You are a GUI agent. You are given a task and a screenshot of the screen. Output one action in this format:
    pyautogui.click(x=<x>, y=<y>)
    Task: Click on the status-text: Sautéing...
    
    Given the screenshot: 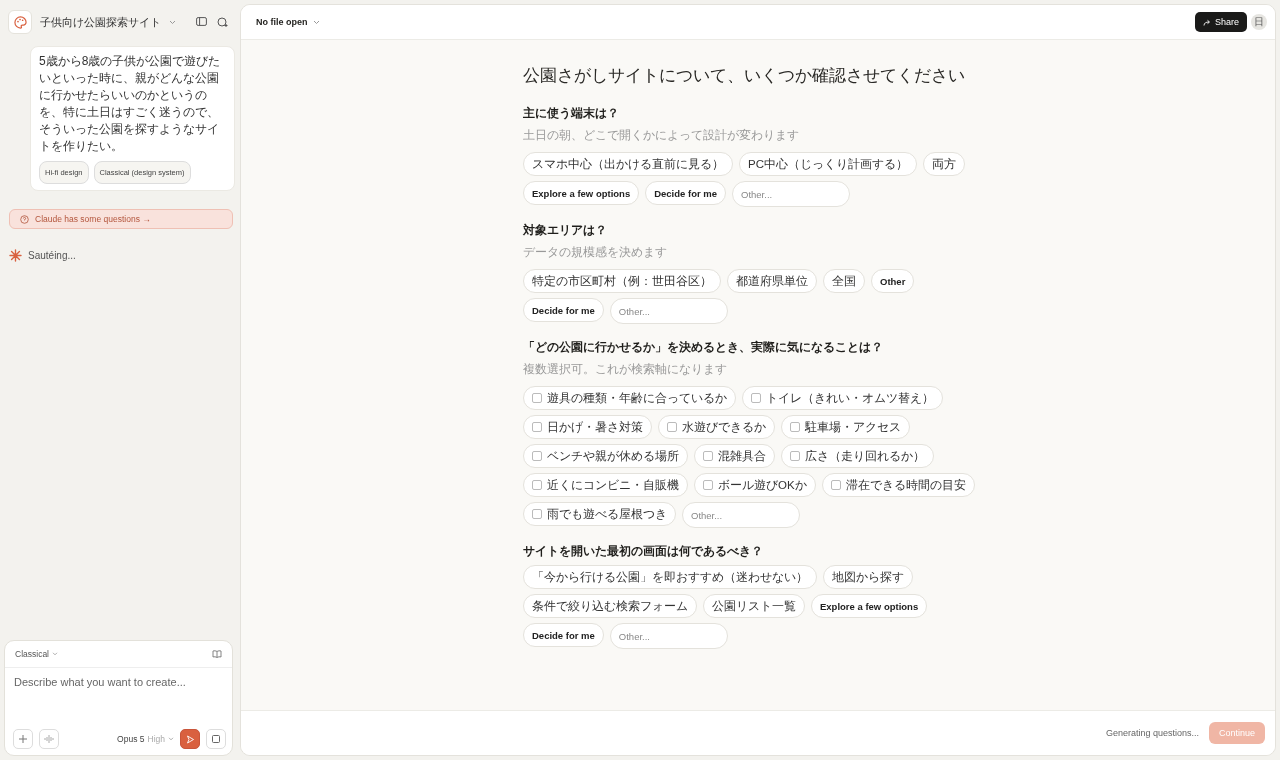 What is the action you would take?
    pyautogui.click(x=52, y=255)
    